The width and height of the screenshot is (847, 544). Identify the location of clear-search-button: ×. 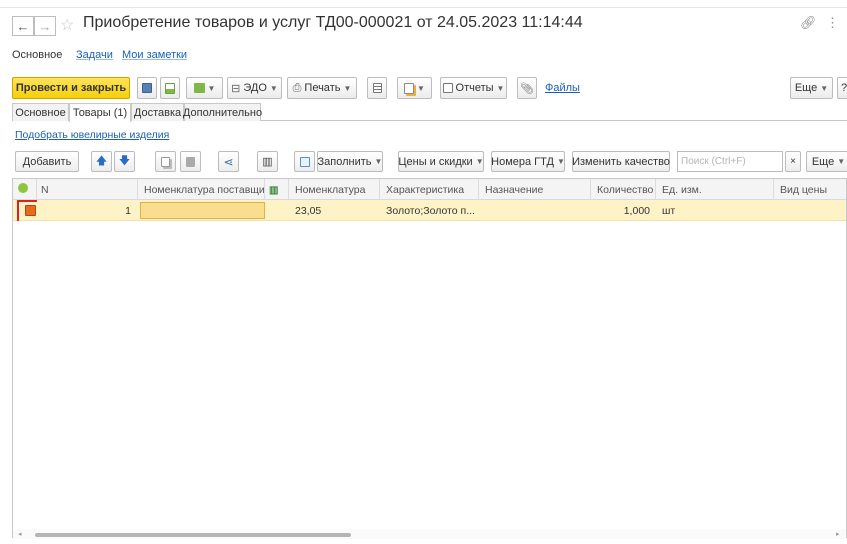
(793, 161).